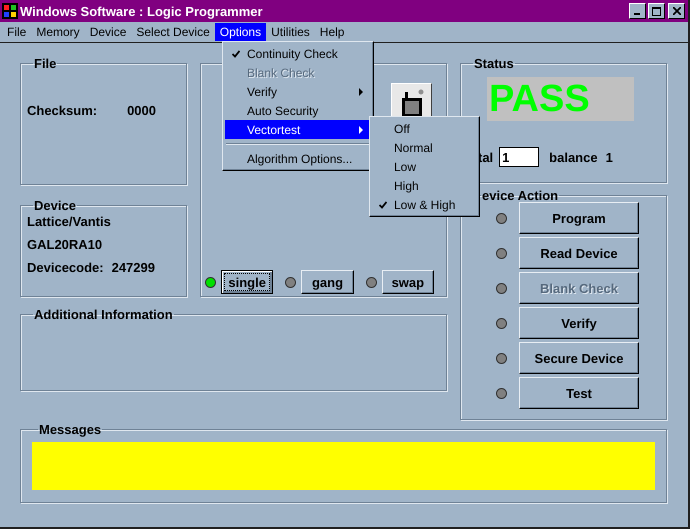 The height and width of the screenshot is (529, 690). What do you see at coordinates (298, 129) in the screenshot?
I see `menu-item: Vectortest` at bounding box center [298, 129].